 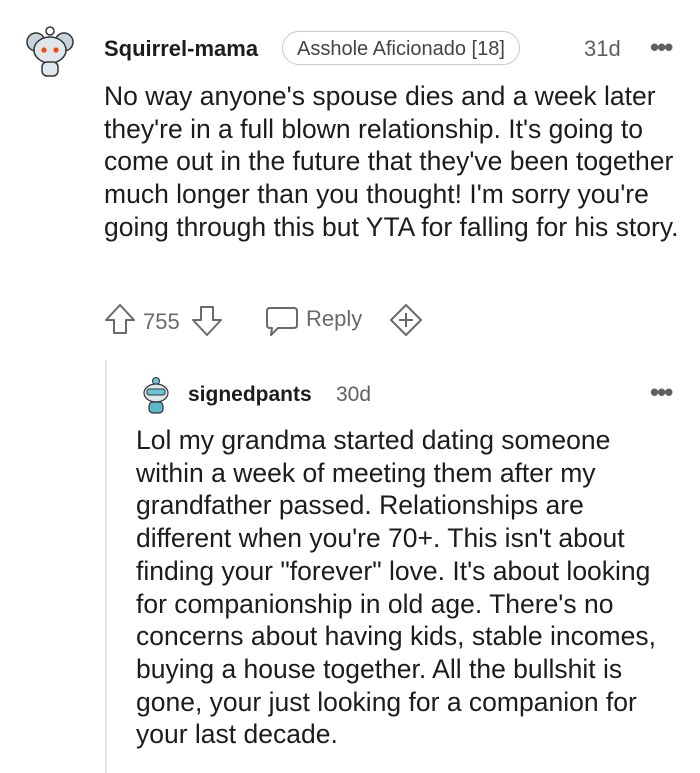 What do you see at coordinates (161, 321) in the screenshot?
I see `vote-count: 755` at bounding box center [161, 321].